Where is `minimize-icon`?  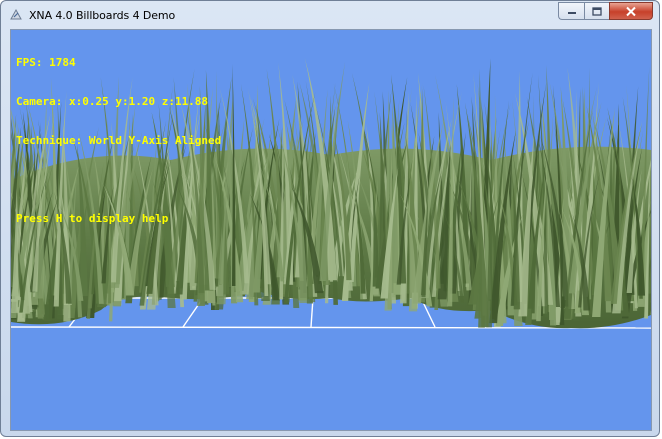
minimize-icon is located at coordinates (571, 13).